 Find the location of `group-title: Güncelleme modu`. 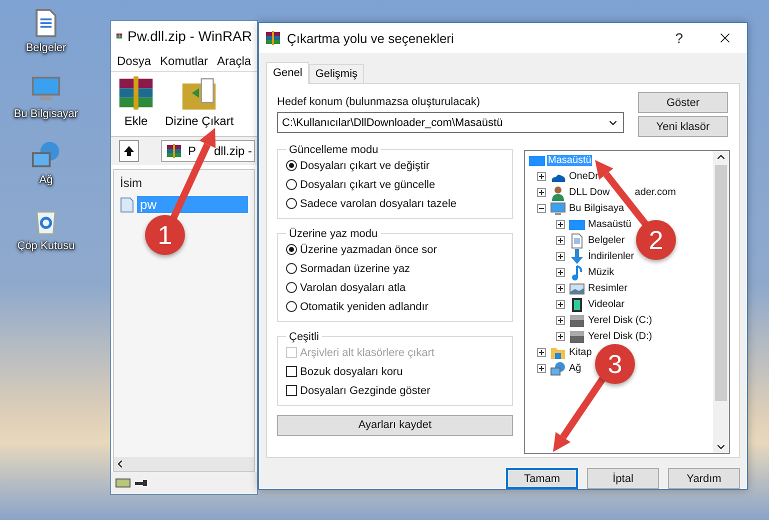

group-title: Güncelleme modu is located at coordinates (334, 150).